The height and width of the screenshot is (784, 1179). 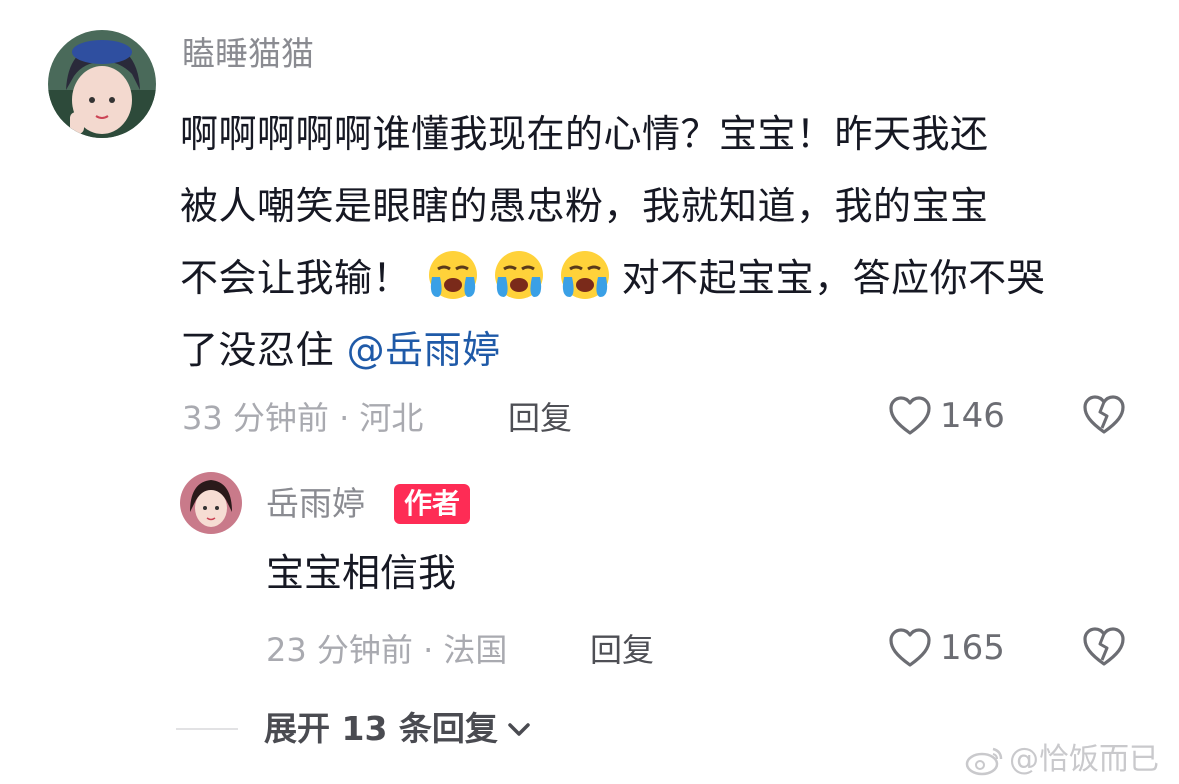 What do you see at coordinates (248, 54) in the screenshot?
I see `commenter-username: 瞌睡猫猫` at bounding box center [248, 54].